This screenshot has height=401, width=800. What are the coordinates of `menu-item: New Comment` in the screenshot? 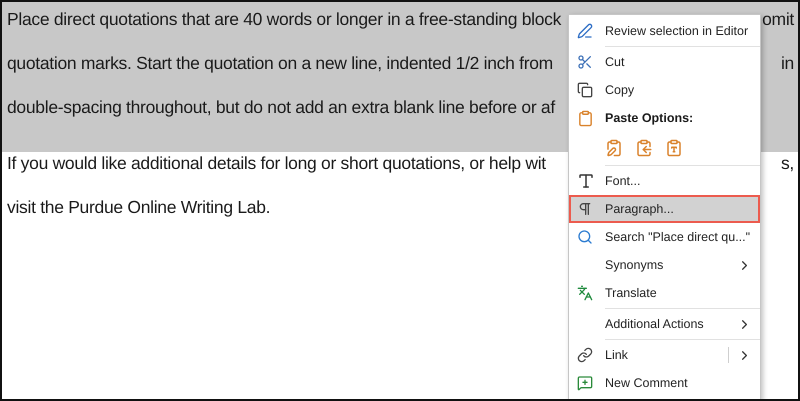 It's located at (664, 383).